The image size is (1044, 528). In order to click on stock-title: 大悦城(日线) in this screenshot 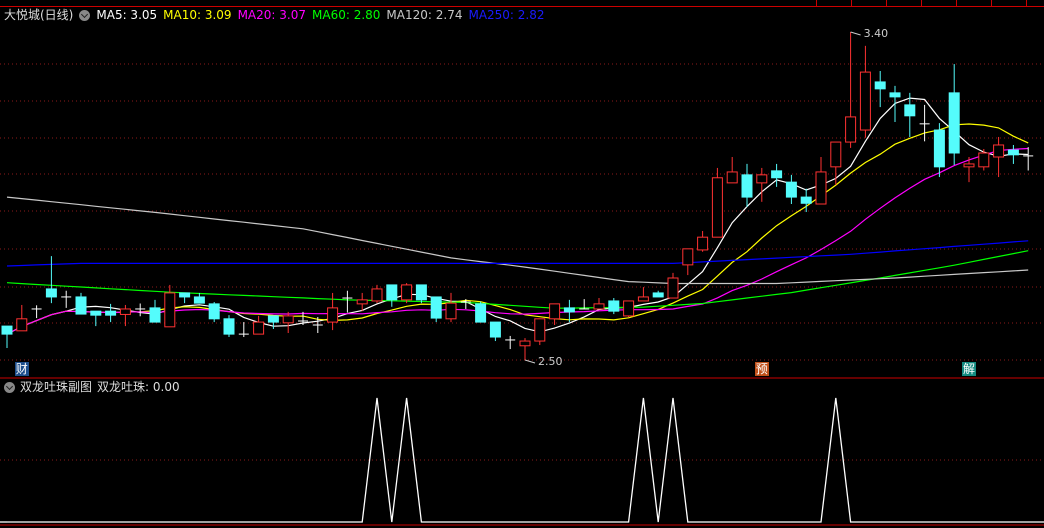, I will do `click(39, 15)`.